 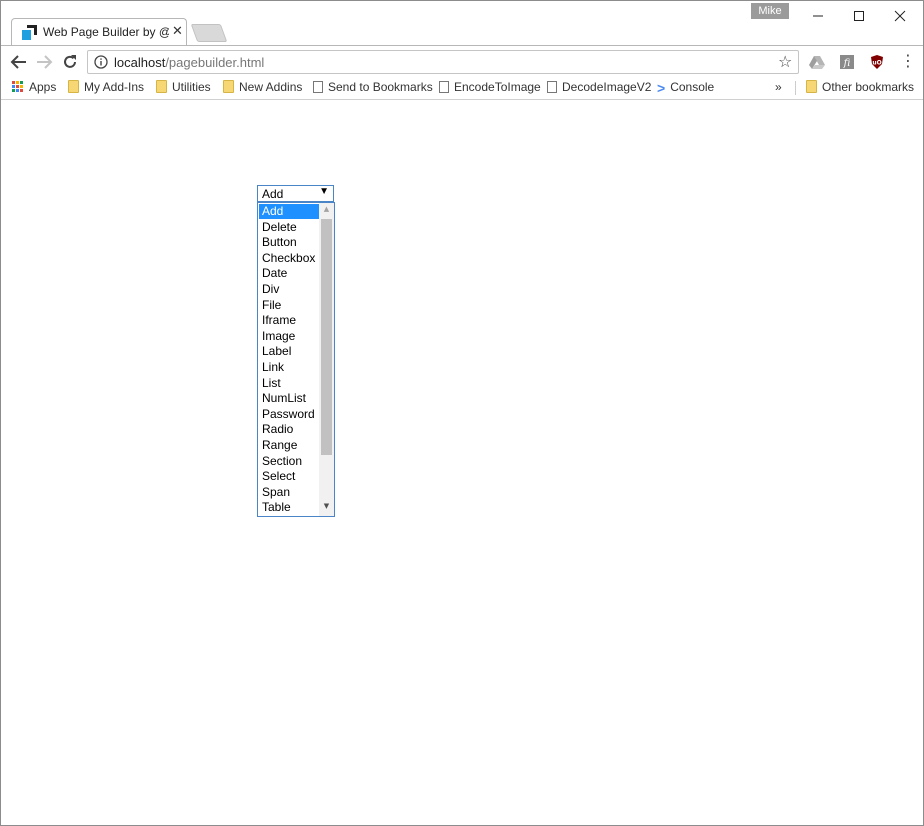 What do you see at coordinates (324, 191) in the screenshot?
I see `dropdown-arrow-icon: ▼` at bounding box center [324, 191].